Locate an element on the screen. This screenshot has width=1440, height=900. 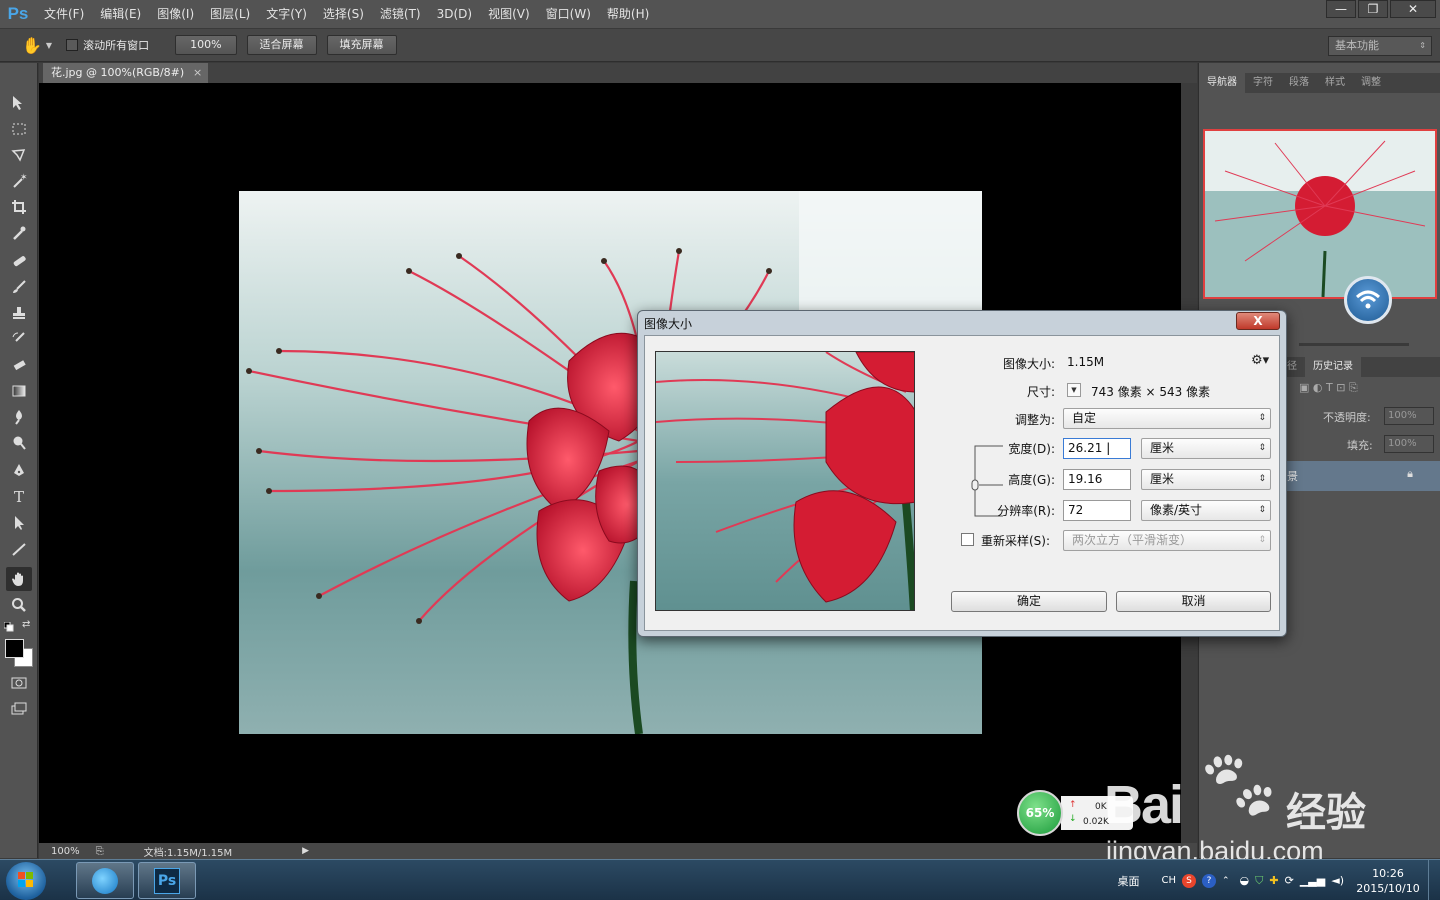
history-brush-icon is located at coordinates (19, 339).